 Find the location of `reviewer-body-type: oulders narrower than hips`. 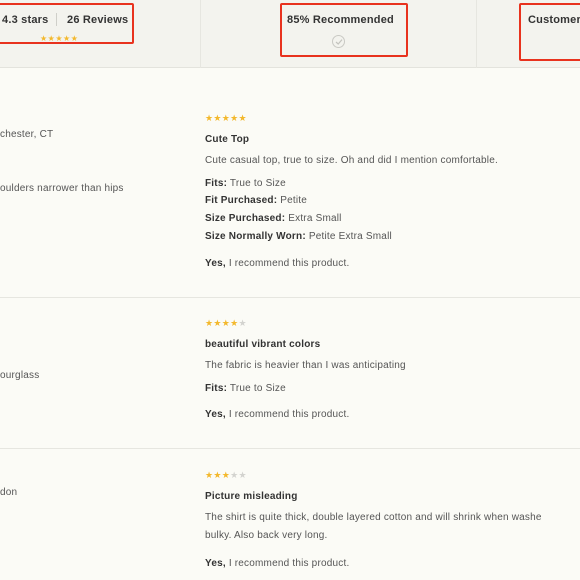

reviewer-body-type: oulders narrower than hips is located at coordinates (62, 188).